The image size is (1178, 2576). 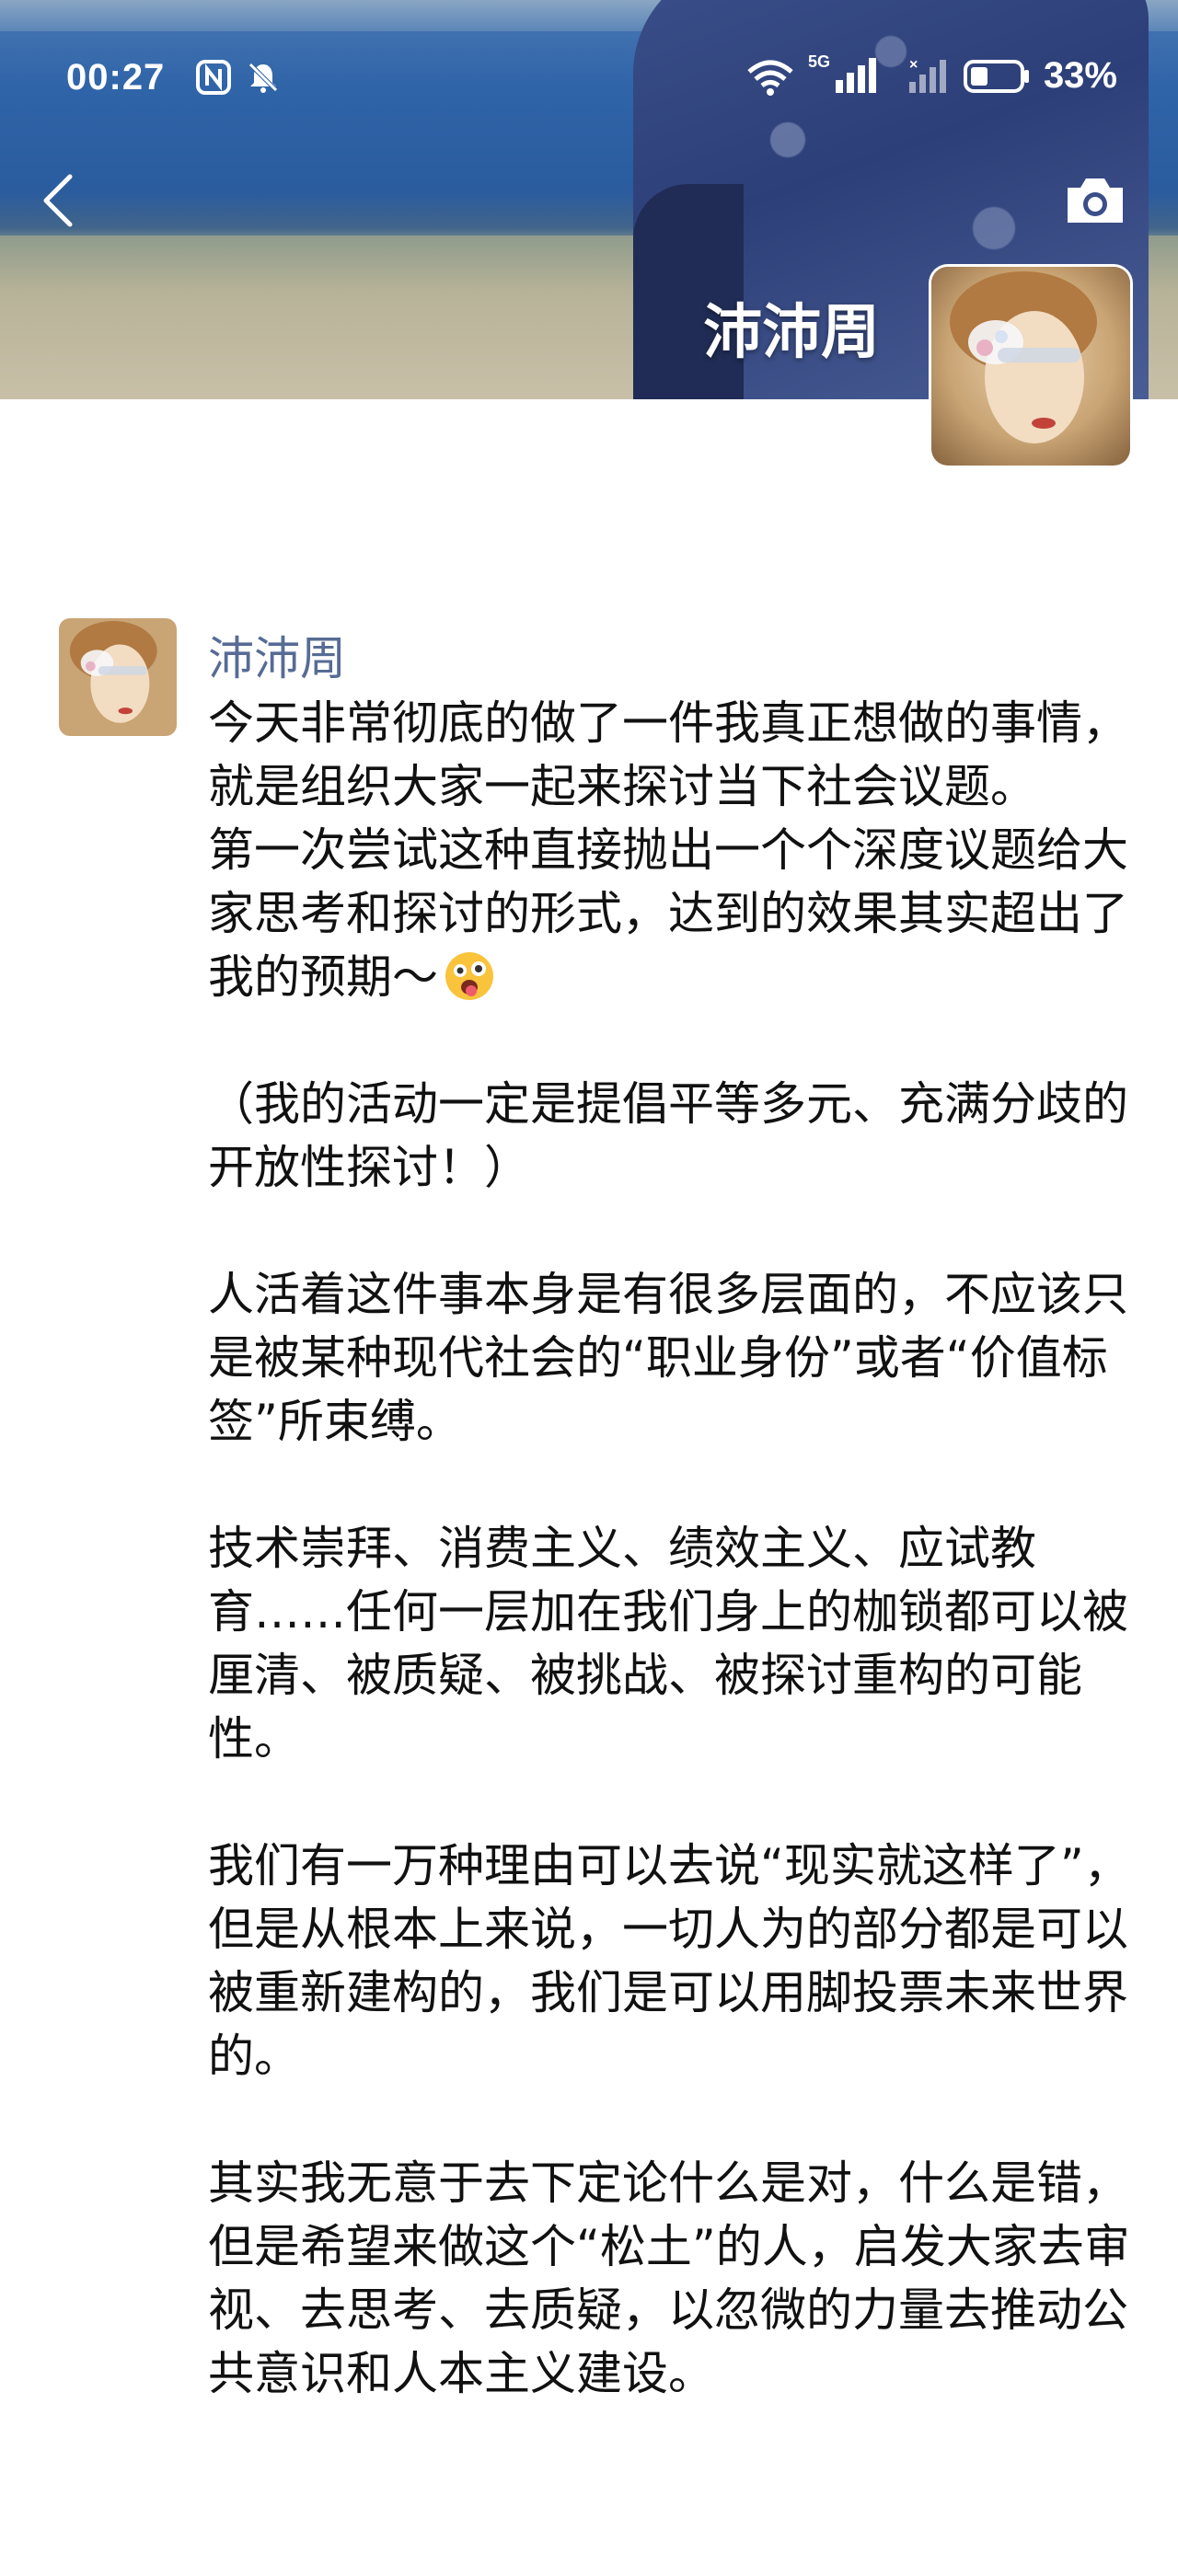 I want to click on status-left-icons, so click(x=238, y=77).